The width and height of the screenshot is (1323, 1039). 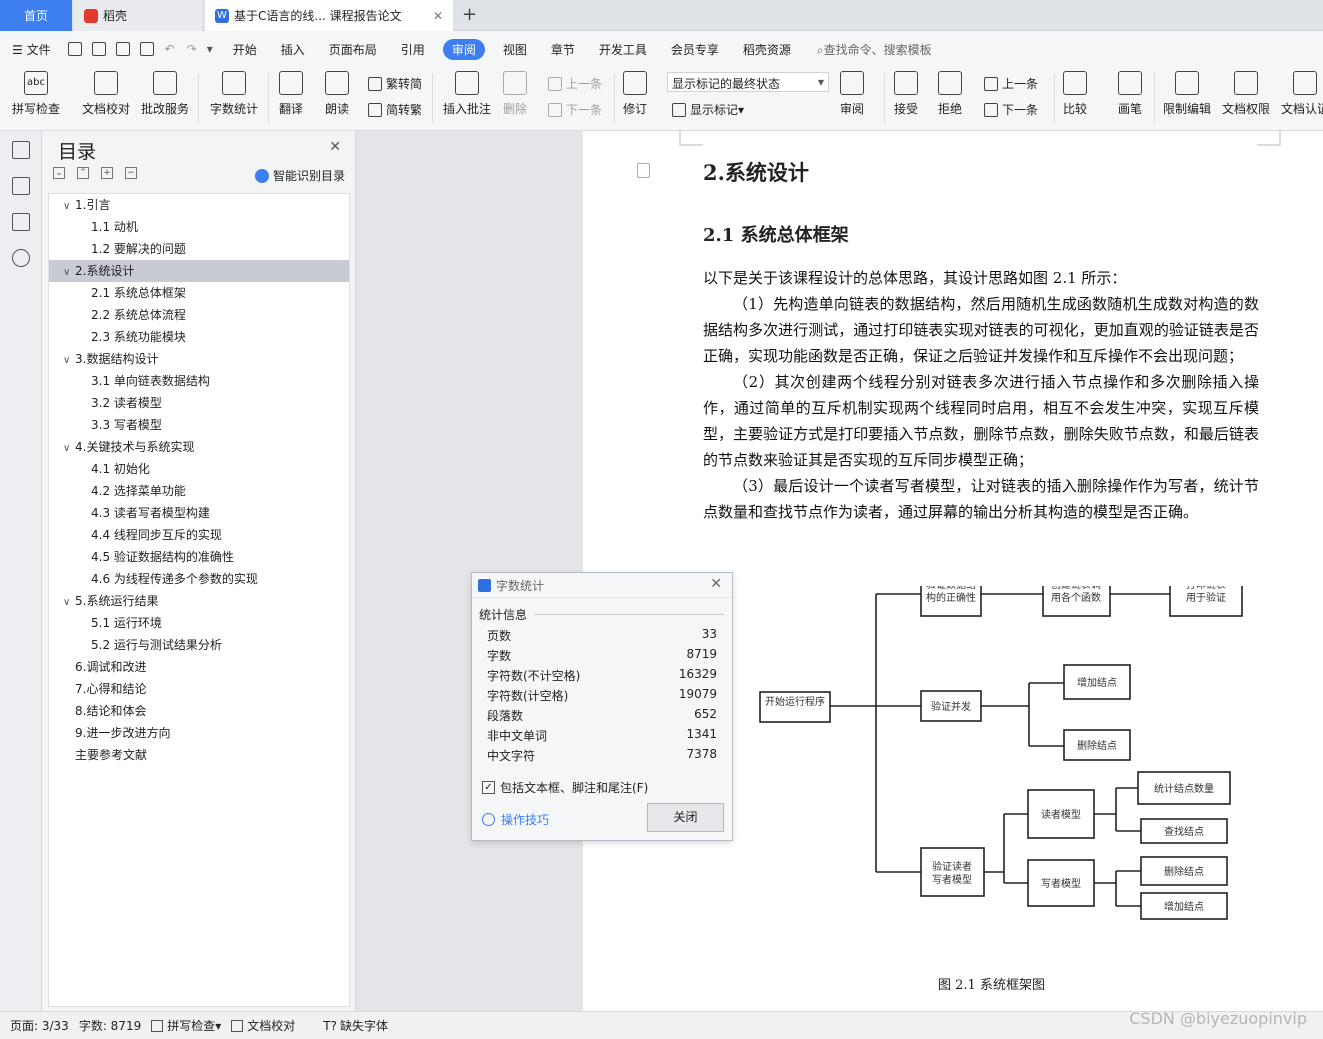 What do you see at coordinates (395, 109) in the screenshot?
I see `simp-to-trad-button: 简转繁` at bounding box center [395, 109].